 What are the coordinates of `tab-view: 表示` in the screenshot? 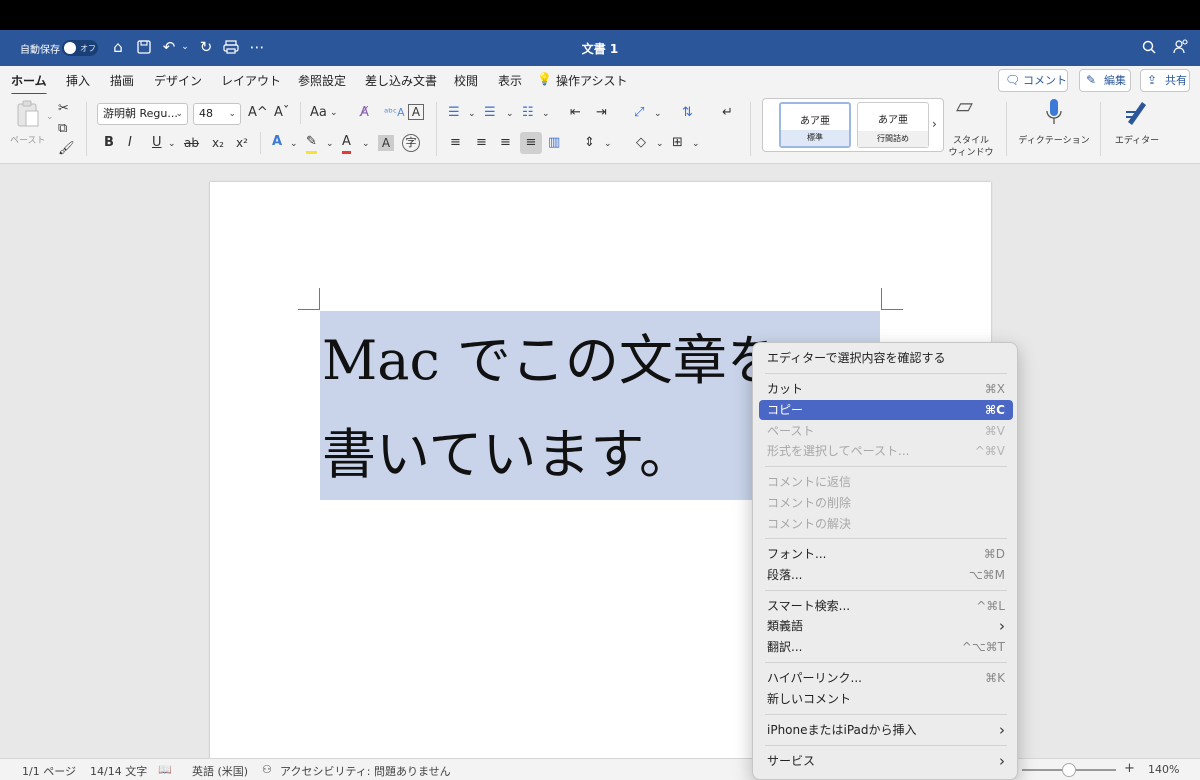 It's located at (510, 80).